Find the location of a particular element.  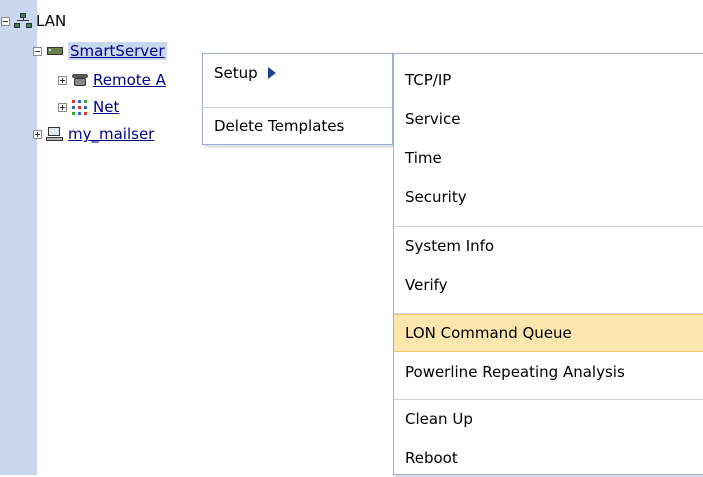

submenu-item-powerline-repeating-analysis: Powerline Repeating Analysis is located at coordinates (548, 372).